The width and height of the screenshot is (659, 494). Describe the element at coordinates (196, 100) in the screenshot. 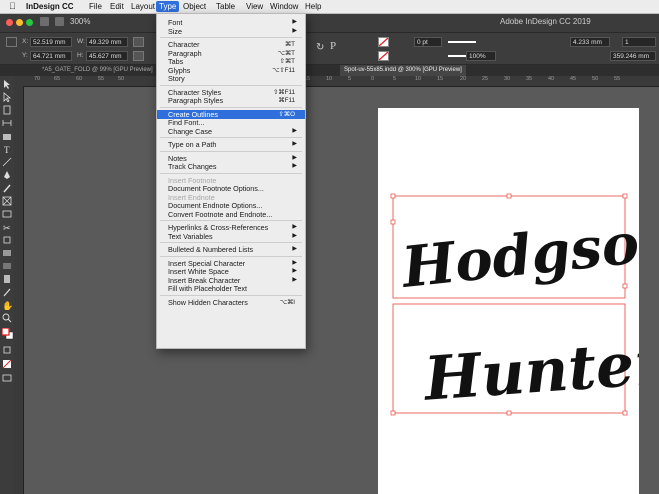

I see `menu-item-label: Paragraph Styles` at that location.